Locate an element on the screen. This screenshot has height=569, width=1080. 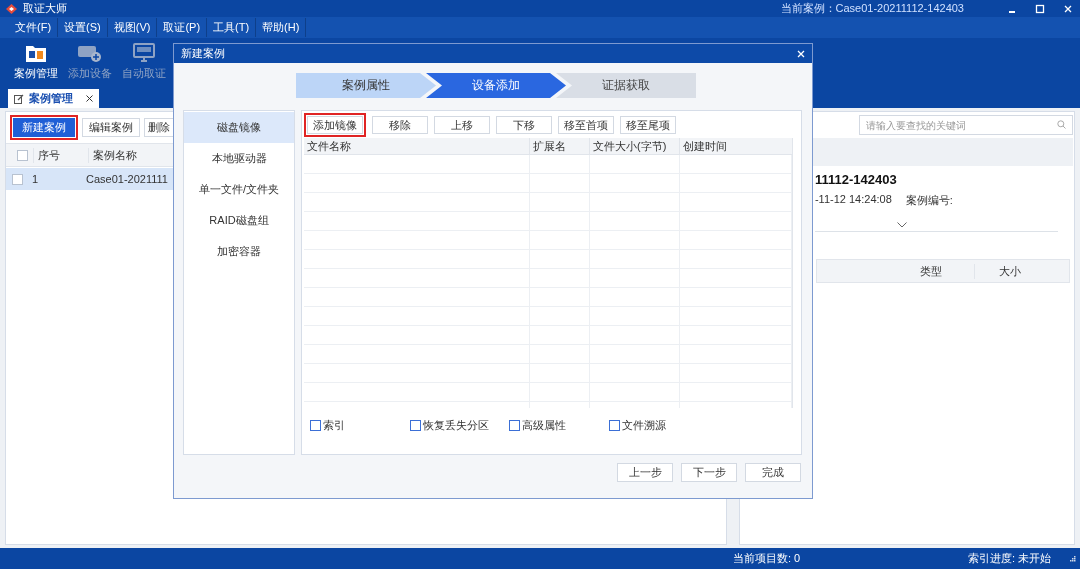
drive-add-icon is located at coordinates (90, 53).